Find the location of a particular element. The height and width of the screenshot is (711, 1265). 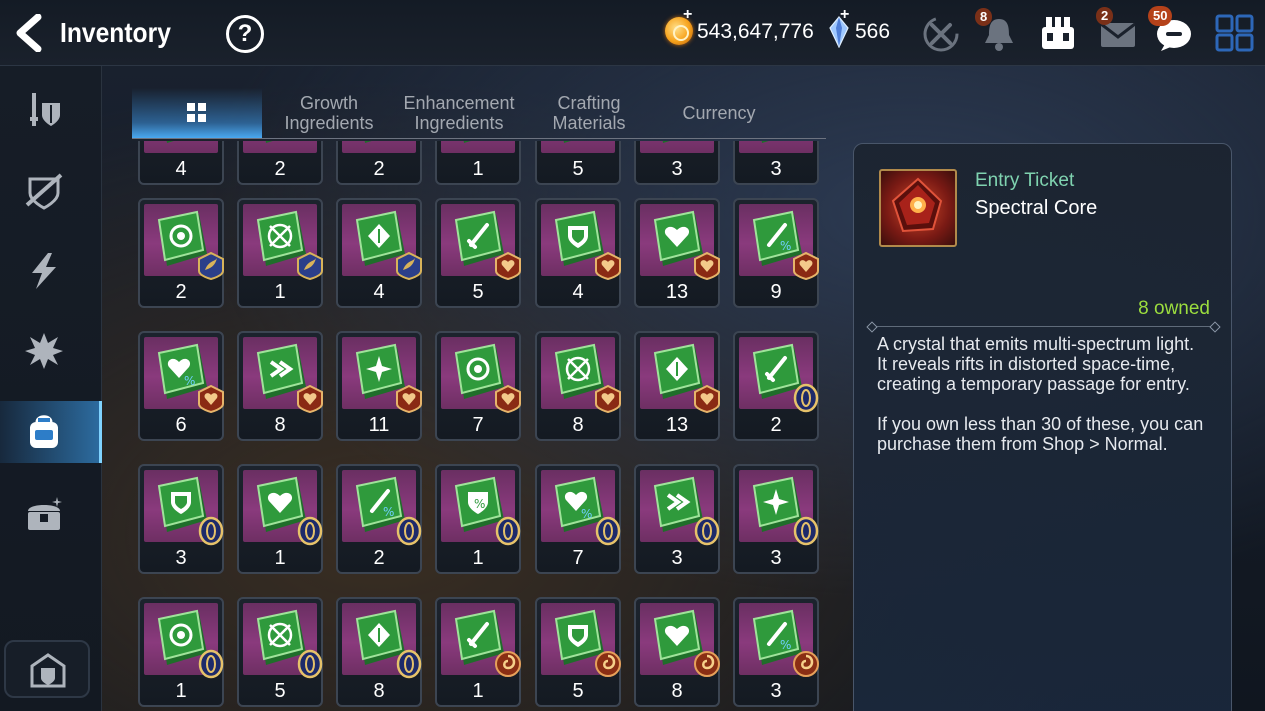

inventory-slot: % 6 is located at coordinates (181, 386).